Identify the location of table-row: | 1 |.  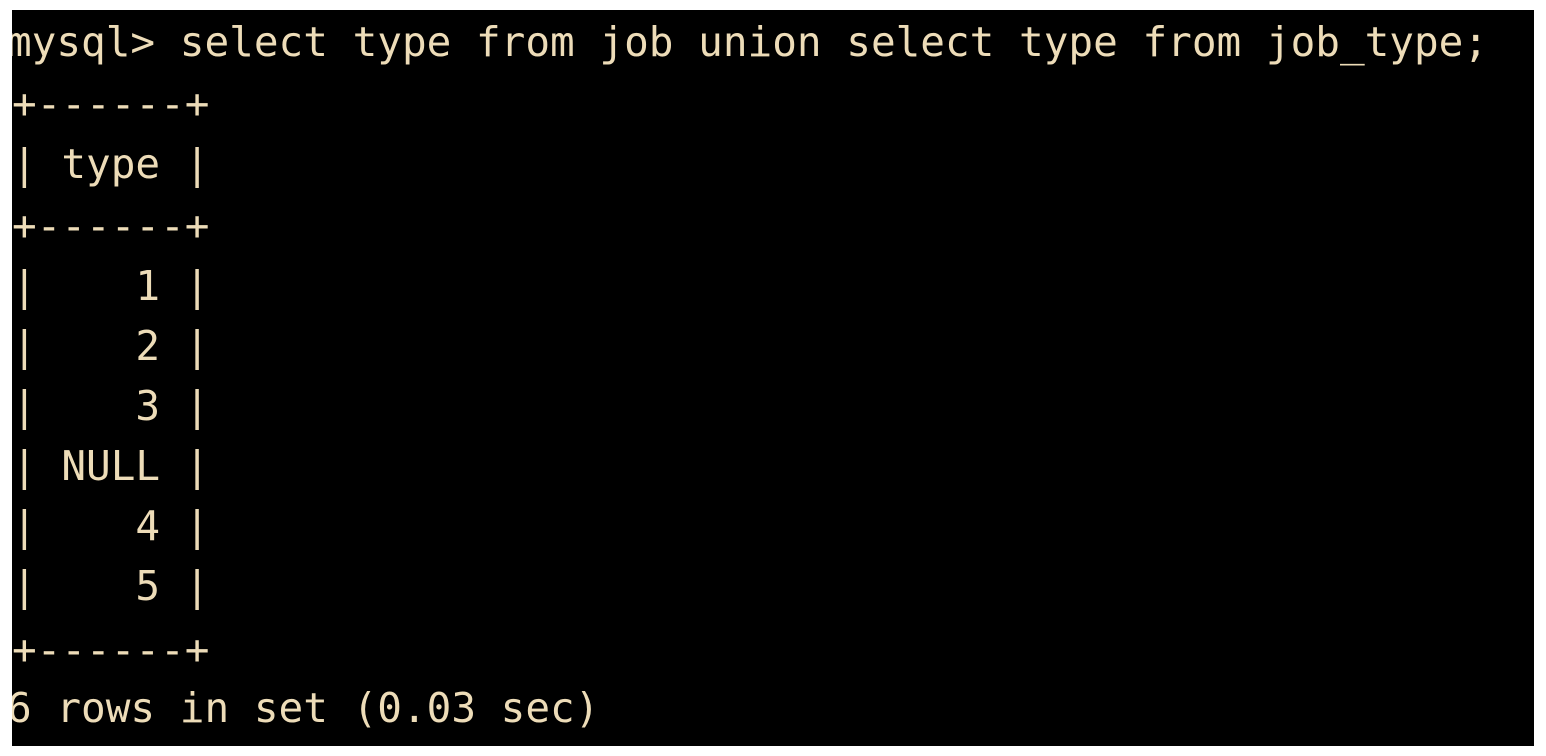
(111, 286).